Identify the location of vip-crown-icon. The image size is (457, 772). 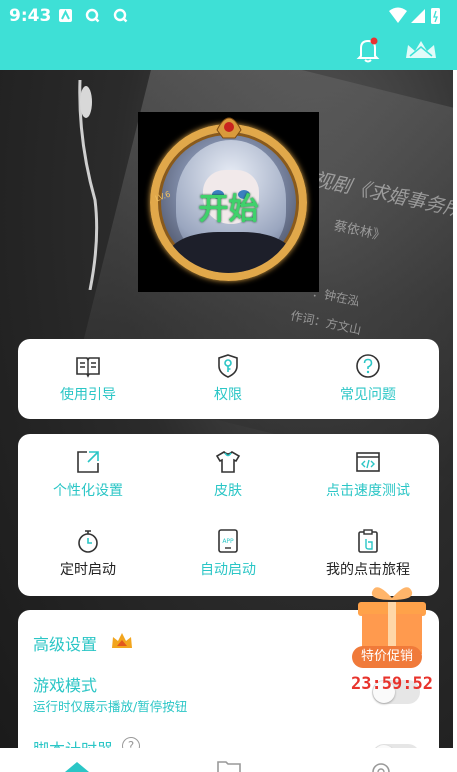
(122, 640).